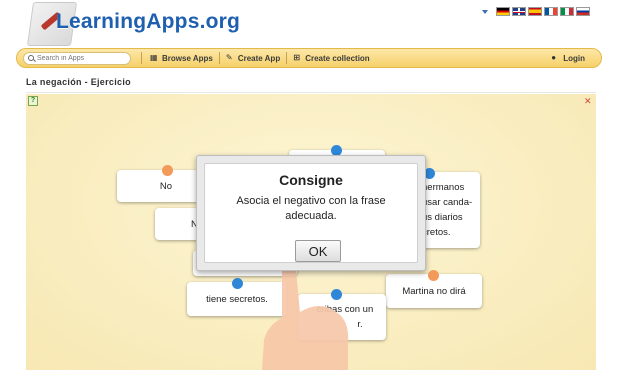 This screenshot has height=370, width=620. I want to click on dialog-title: Consigne, so click(311, 180).